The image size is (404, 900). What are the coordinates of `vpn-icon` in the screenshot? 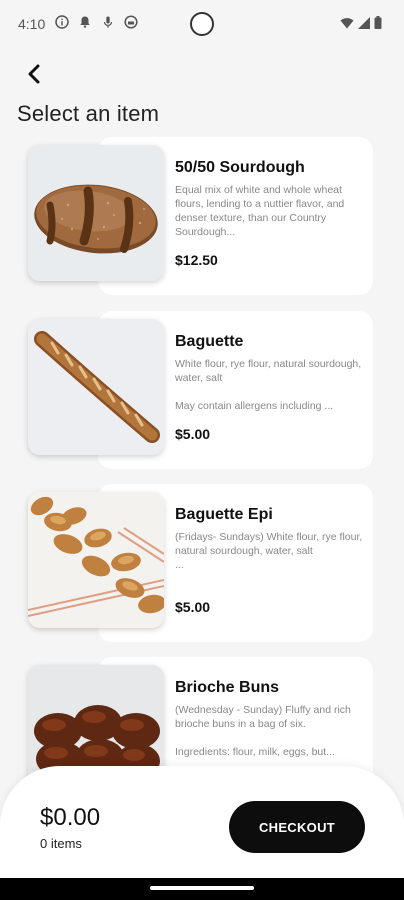 It's located at (131, 22).